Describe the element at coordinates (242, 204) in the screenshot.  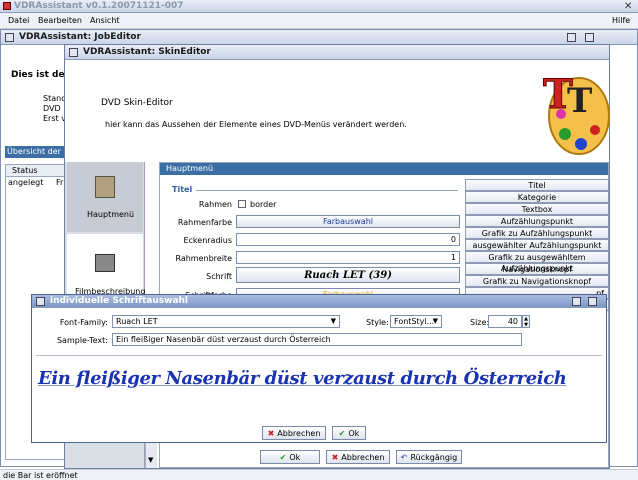
I see `border-checkbox` at that location.